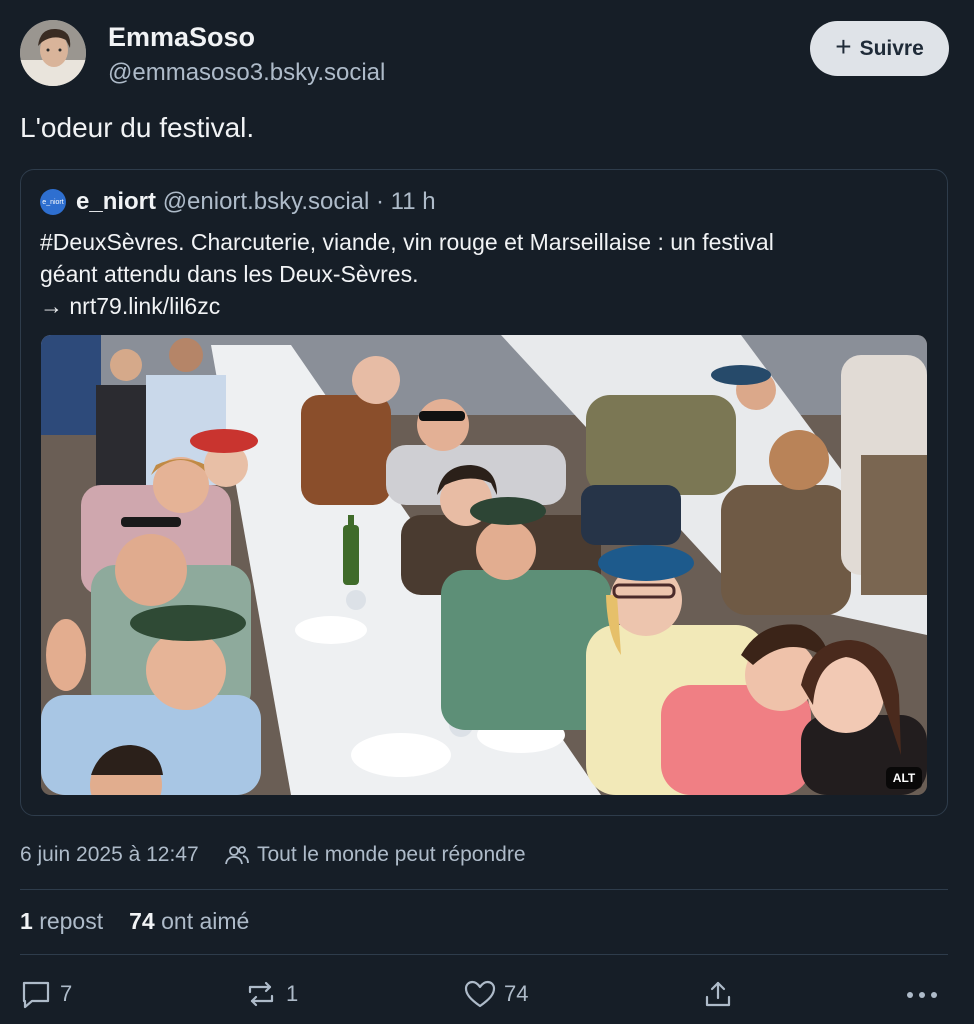  I want to click on post-text: L'odeur du festival., so click(137, 127).